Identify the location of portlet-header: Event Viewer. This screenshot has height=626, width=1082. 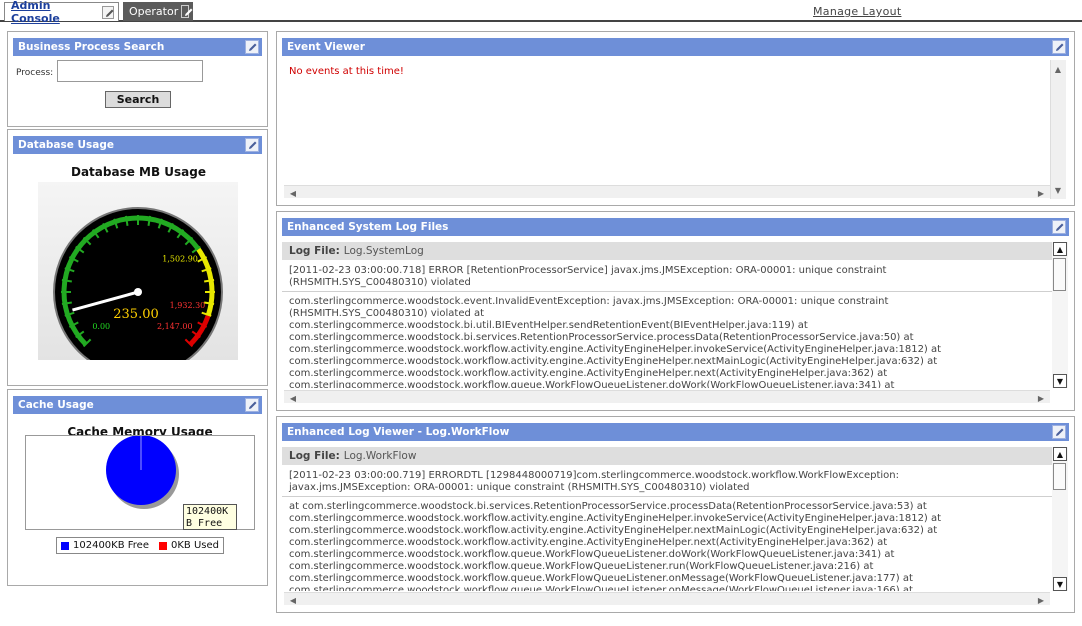
(675, 47).